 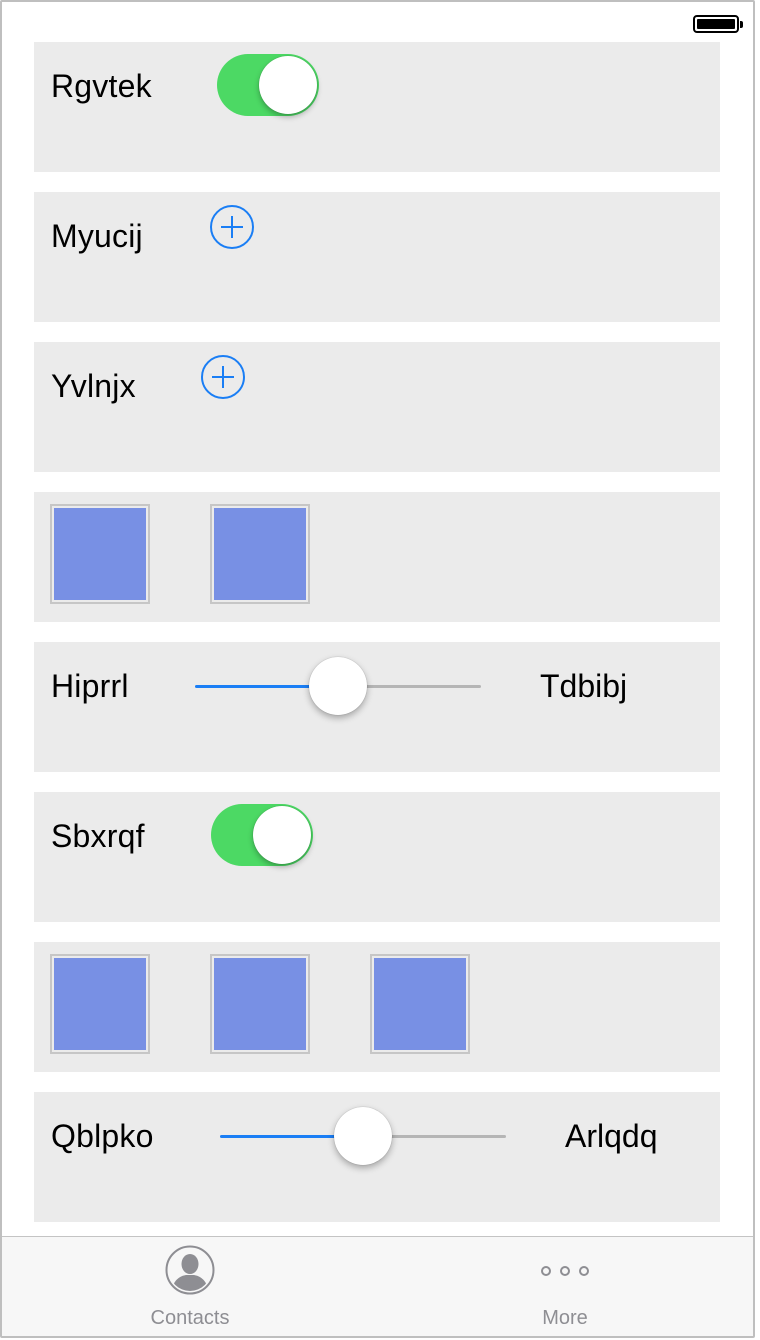 I want to click on slider-row-1: Hiprrl Tdbibj, so click(x=377, y=707).